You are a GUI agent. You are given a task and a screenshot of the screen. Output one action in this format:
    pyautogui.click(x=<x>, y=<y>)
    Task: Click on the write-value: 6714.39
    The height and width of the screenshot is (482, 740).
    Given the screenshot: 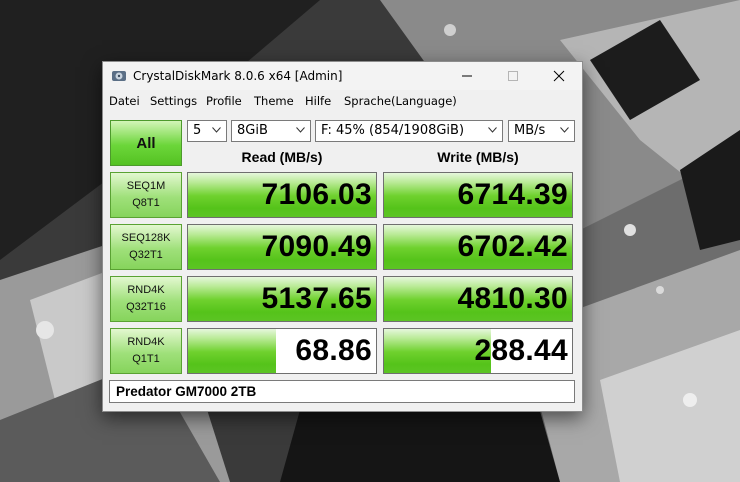 What is the action you would take?
    pyautogui.click(x=512, y=194)
    